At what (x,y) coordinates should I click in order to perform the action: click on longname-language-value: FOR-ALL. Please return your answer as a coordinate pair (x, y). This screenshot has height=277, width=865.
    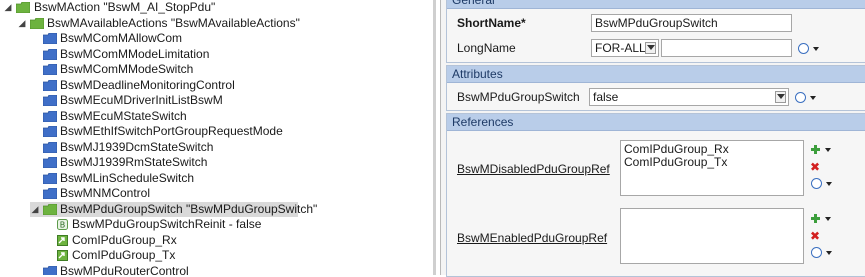
    Looking at the image, I should click on (620, 48).